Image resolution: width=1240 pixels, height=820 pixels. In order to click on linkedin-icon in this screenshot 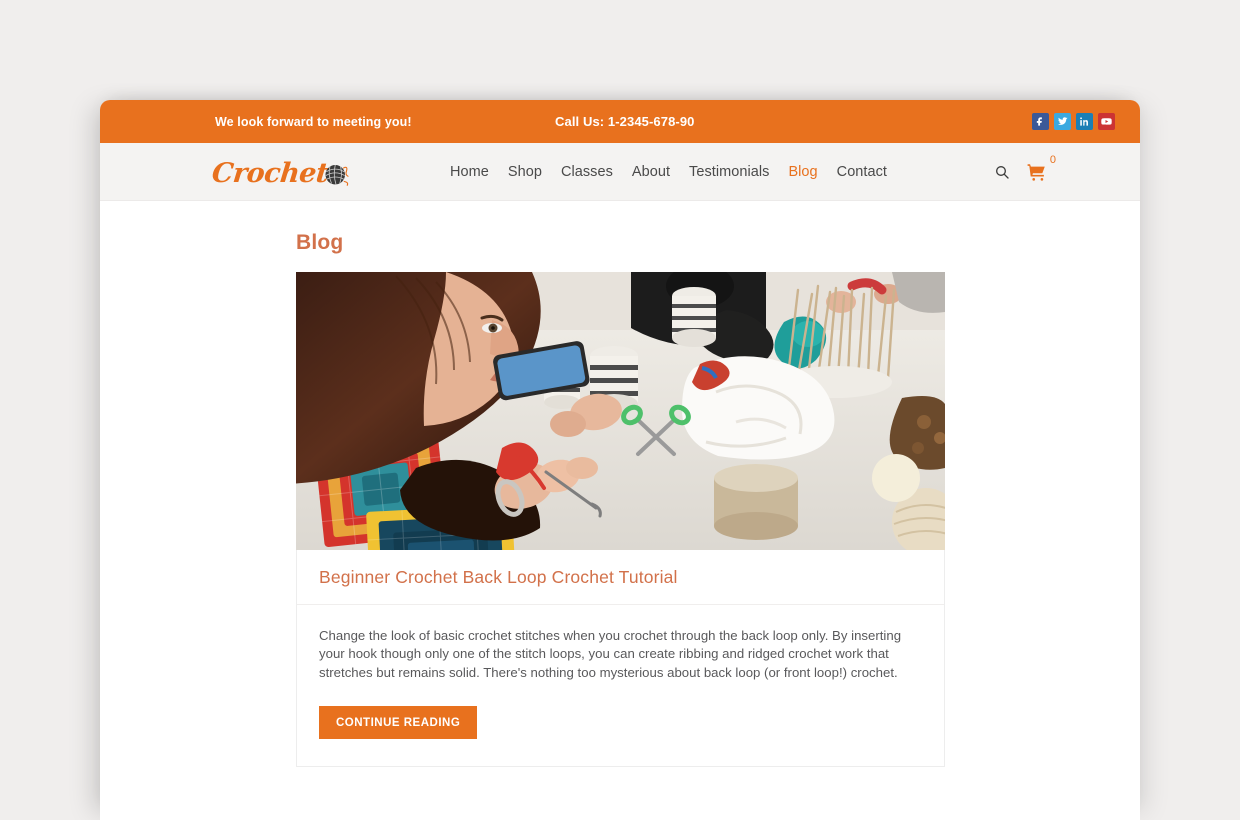, I will do `click(1084, 121)`.